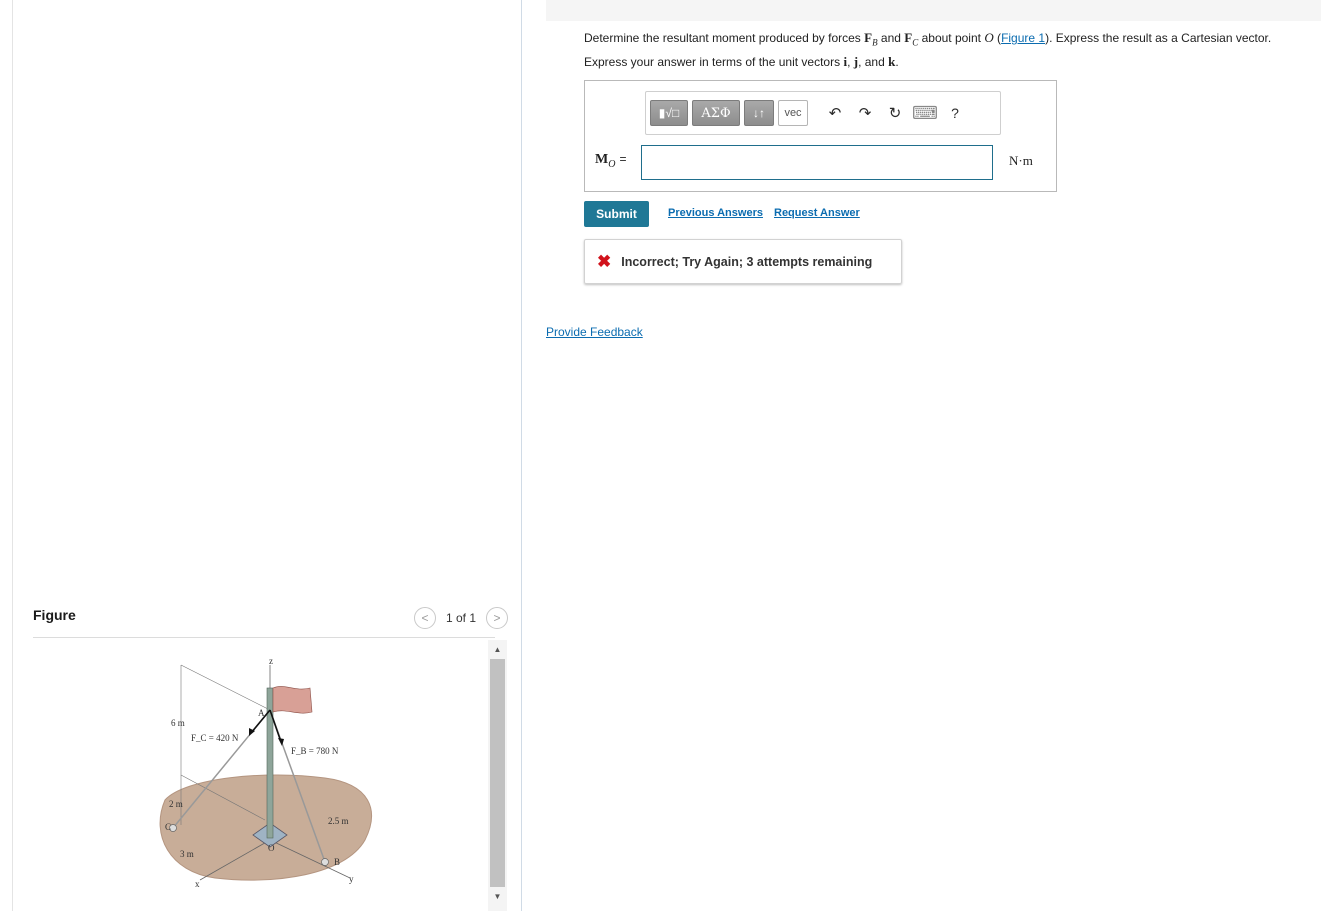 Image resolution: width=1321 pixels, height=911 pixels. I want to click on label-y: y, so click(351, 879).